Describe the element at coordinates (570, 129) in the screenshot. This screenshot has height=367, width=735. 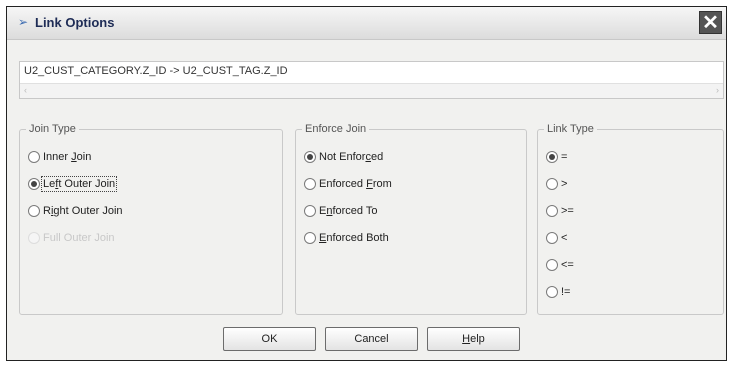
I see `link-type-legend: Link Type` at that location.